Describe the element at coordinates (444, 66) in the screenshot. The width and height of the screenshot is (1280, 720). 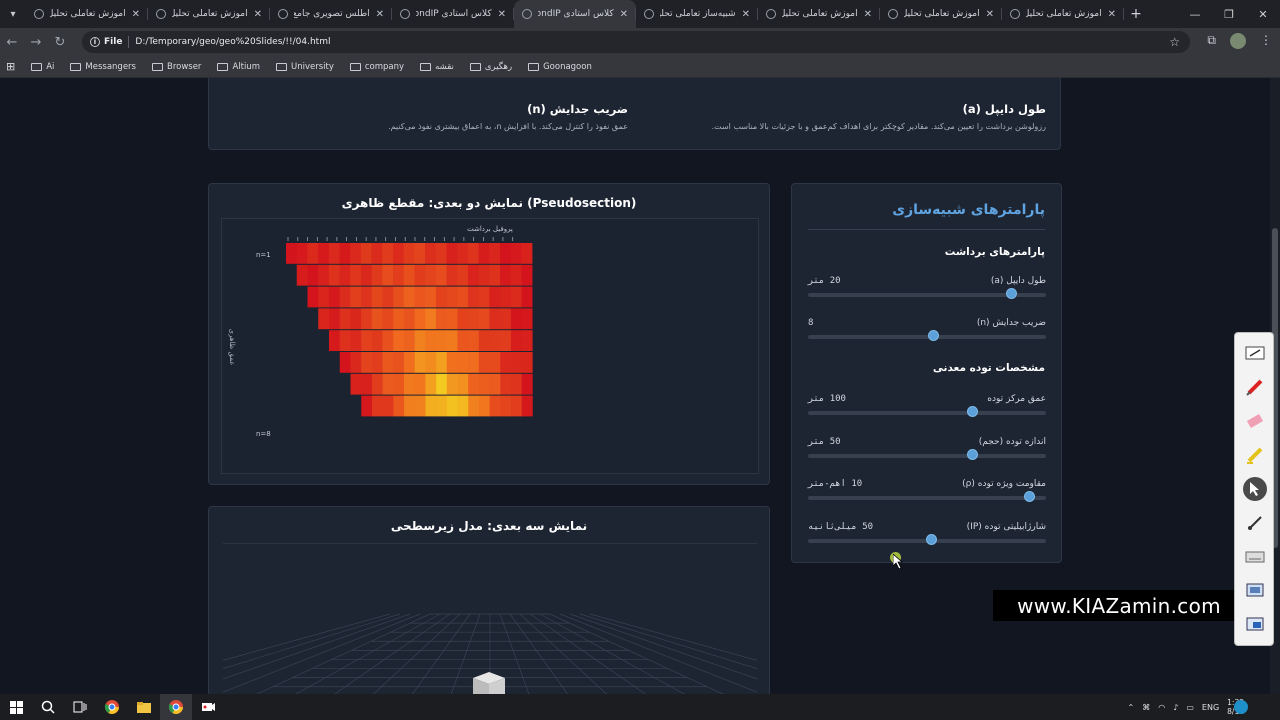
I see `bookmark-label: نقشه` at that location.